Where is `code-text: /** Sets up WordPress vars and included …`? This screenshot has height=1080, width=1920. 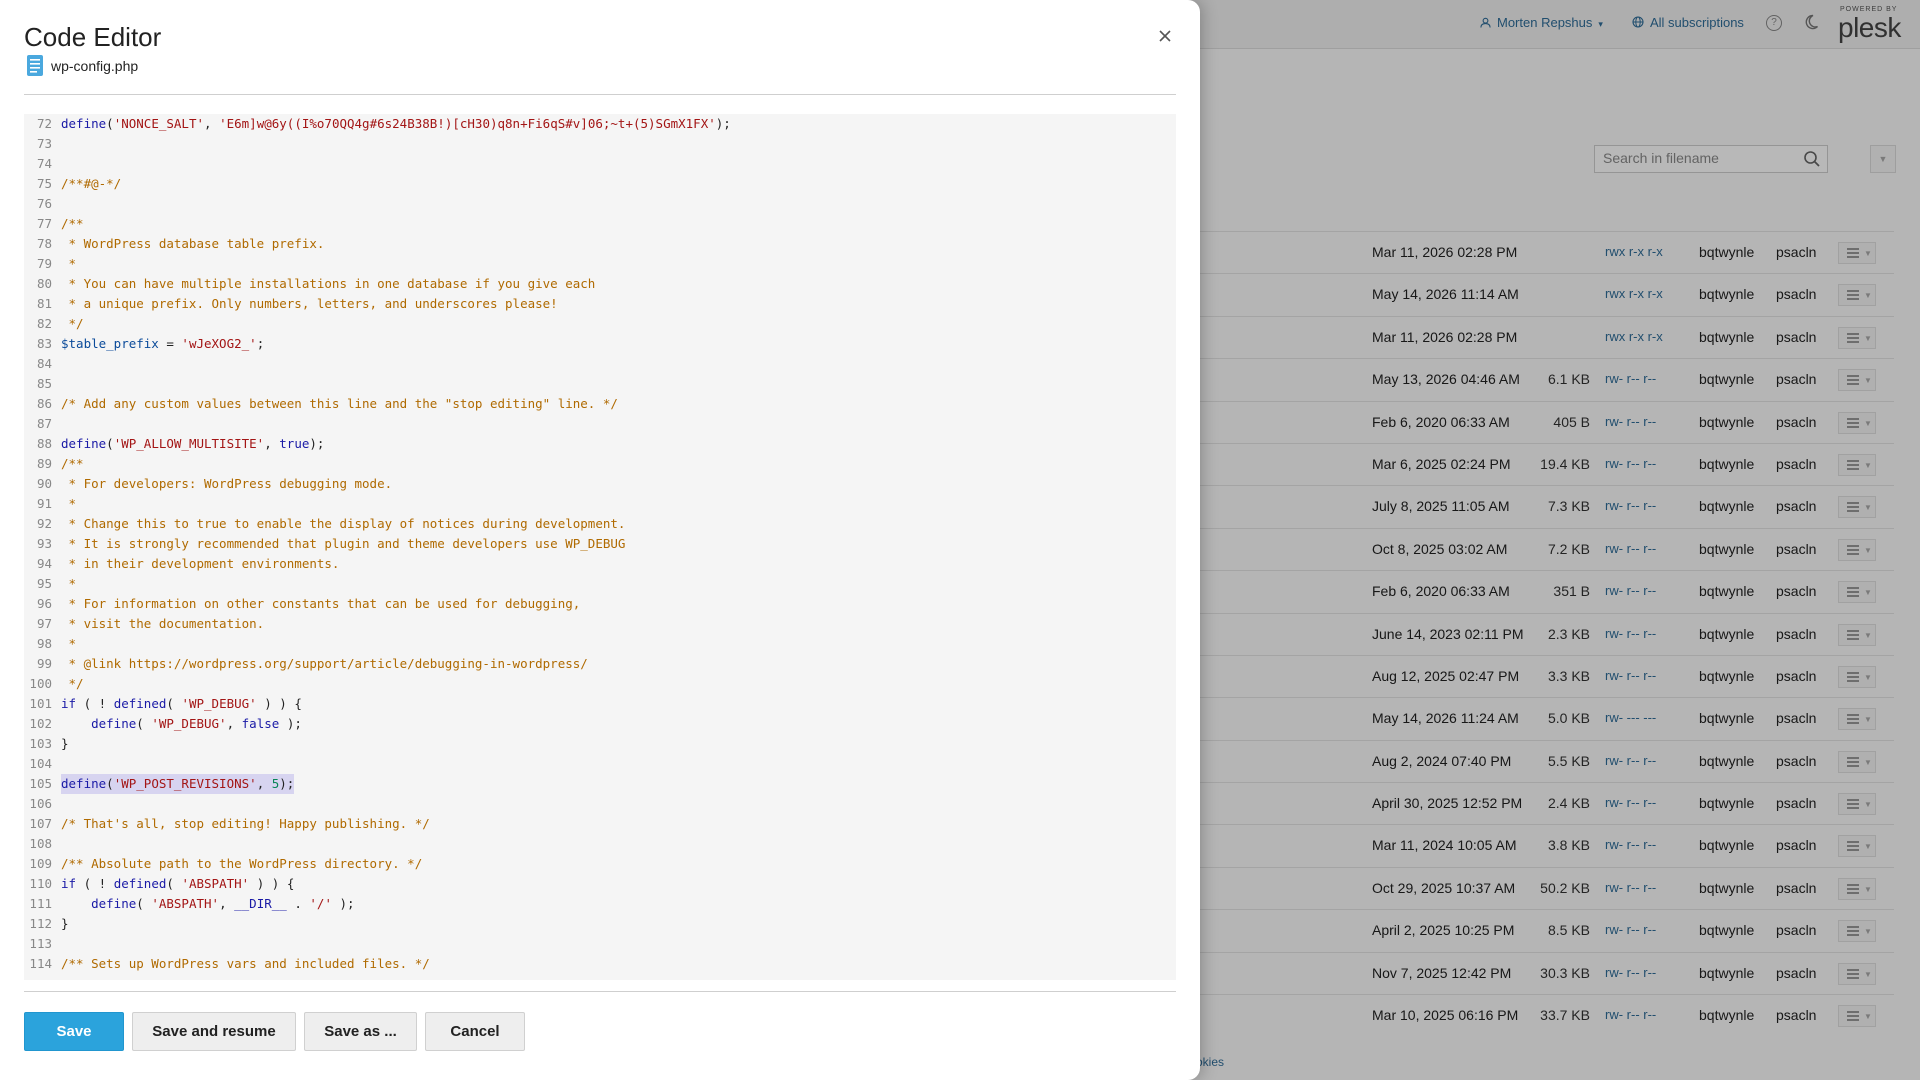
code-text: /** Sets up WordPress vars and included … is located at coordinates (245, 964).